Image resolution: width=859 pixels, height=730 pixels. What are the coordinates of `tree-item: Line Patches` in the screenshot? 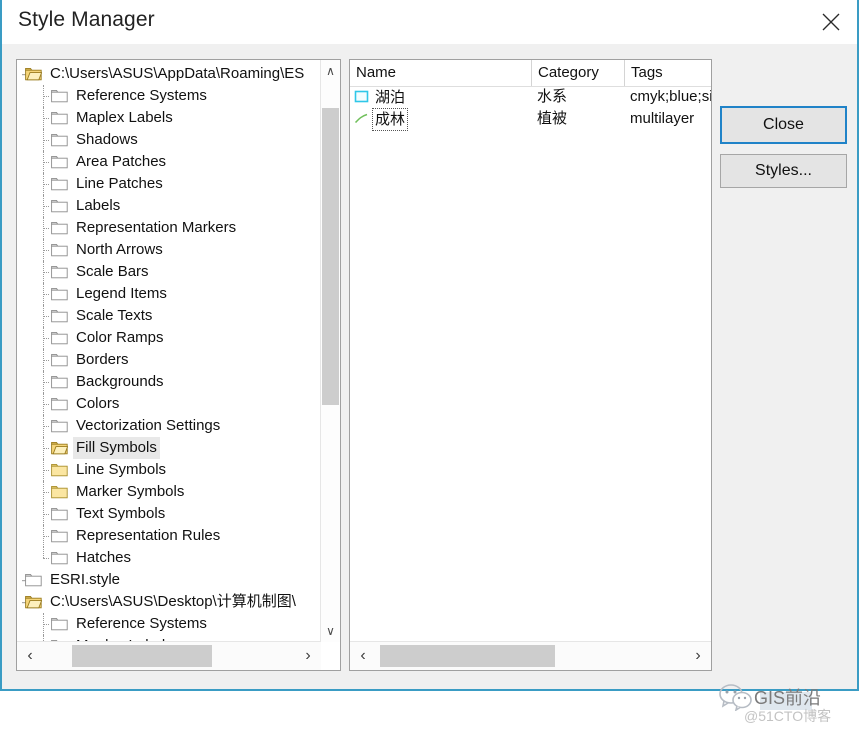 It's located at (169, 184).